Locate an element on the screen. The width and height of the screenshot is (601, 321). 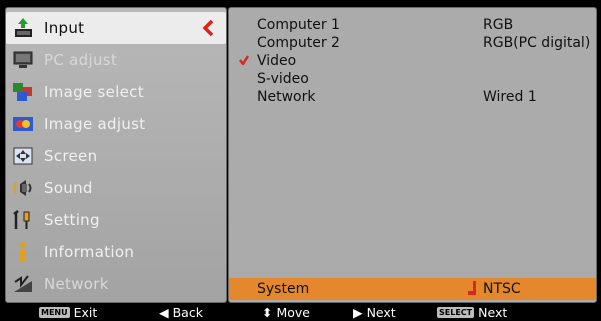
menu-item-pc-adjust: PC adjust is located at coordinates (116, 60).